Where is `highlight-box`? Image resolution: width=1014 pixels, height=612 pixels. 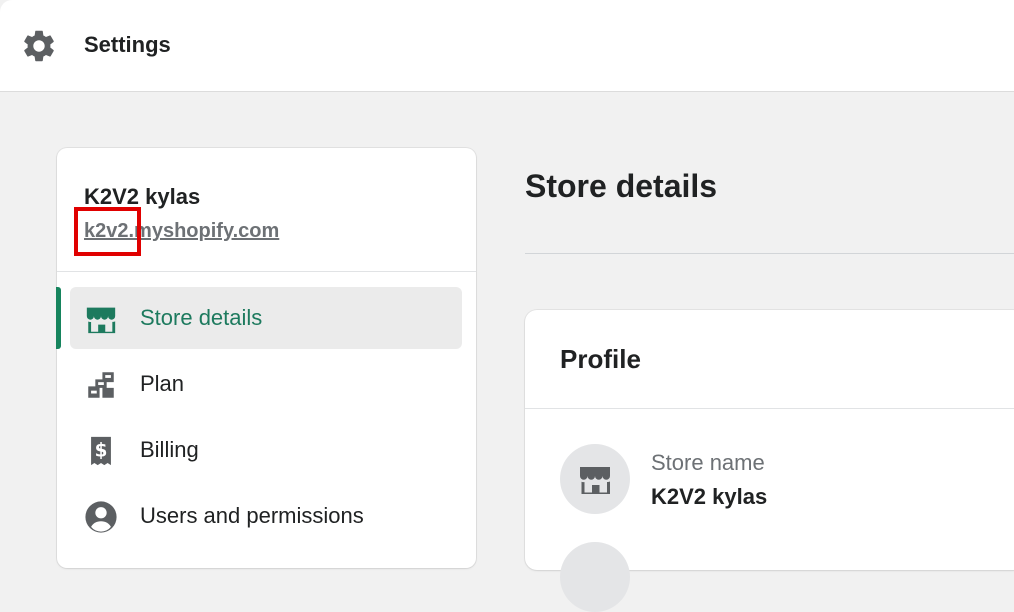
highlight-box is located at coordinates (107, 231).